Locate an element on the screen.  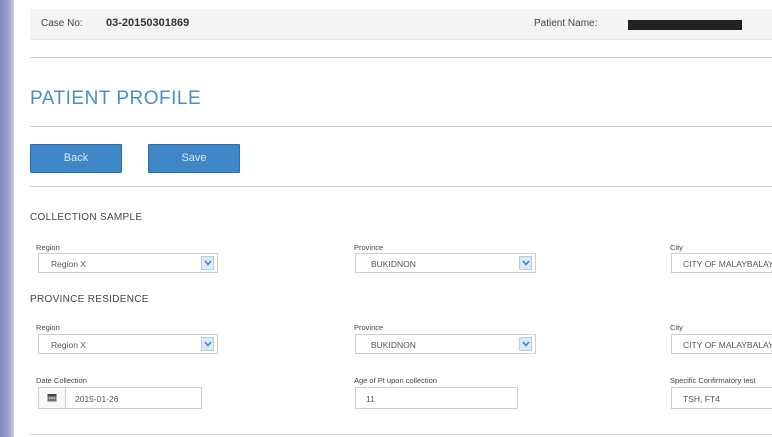
left-edge-stripe is located at coordinates (7, 218).